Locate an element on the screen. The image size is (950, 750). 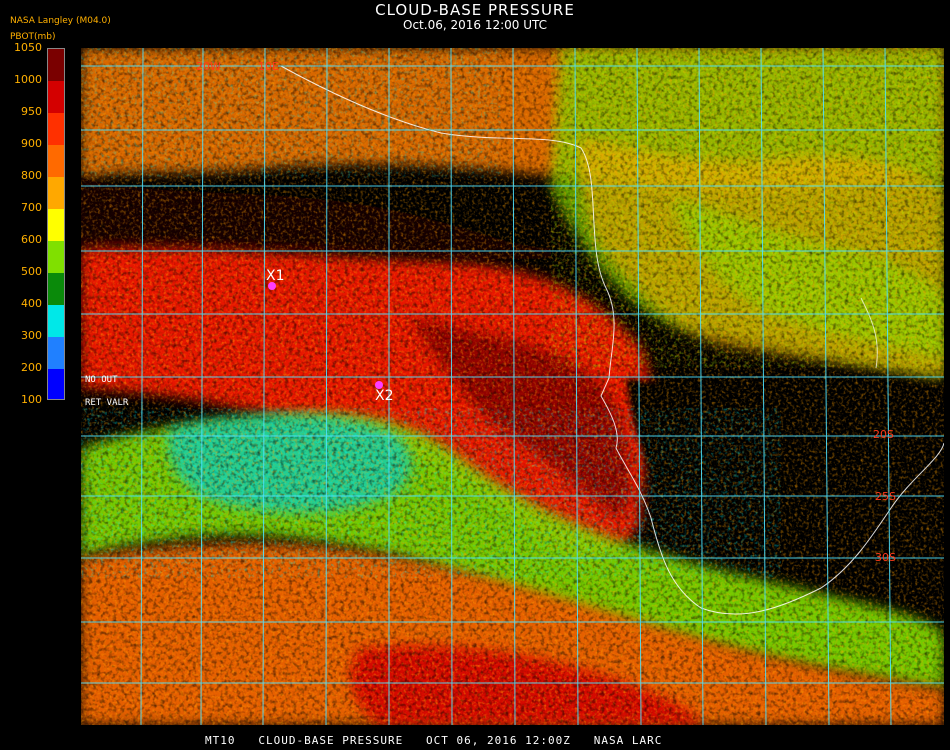
legend-tick-label: 500 is located at coordinates (31, 271).